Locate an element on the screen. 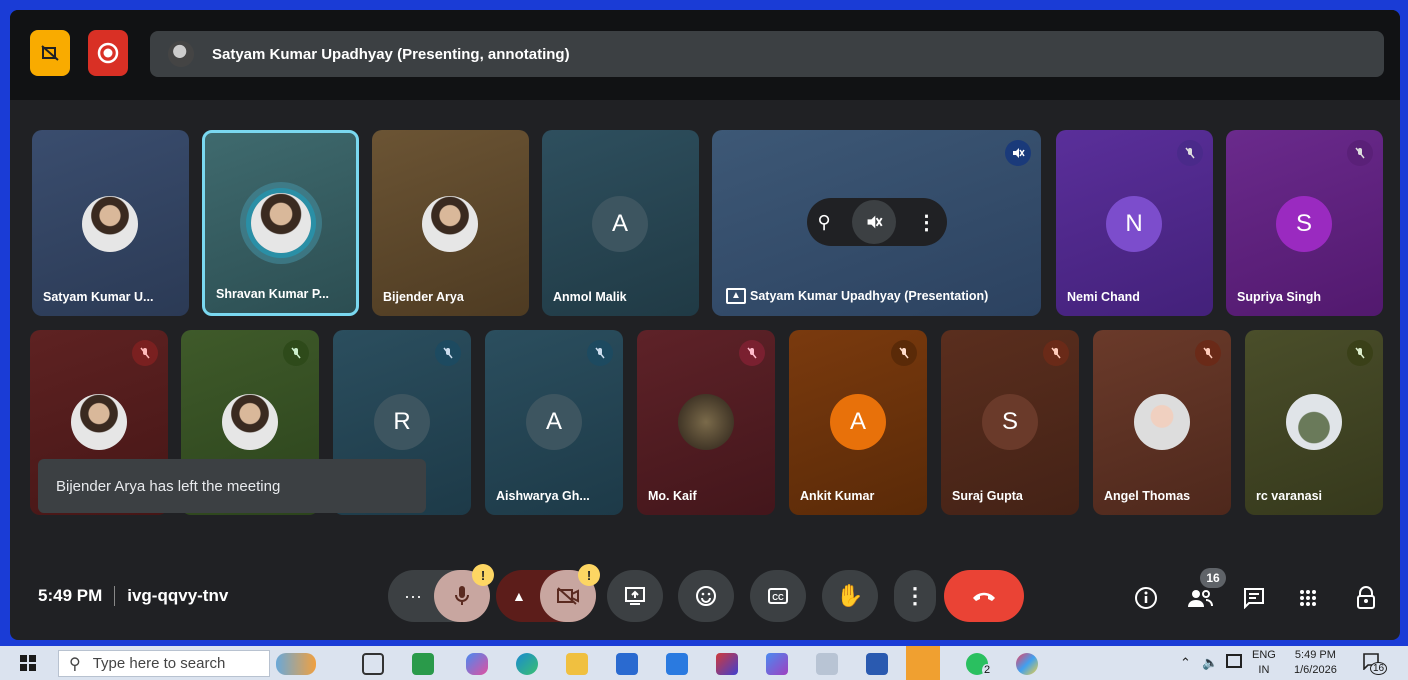  photos-icon is located at coordinates (923, 663).